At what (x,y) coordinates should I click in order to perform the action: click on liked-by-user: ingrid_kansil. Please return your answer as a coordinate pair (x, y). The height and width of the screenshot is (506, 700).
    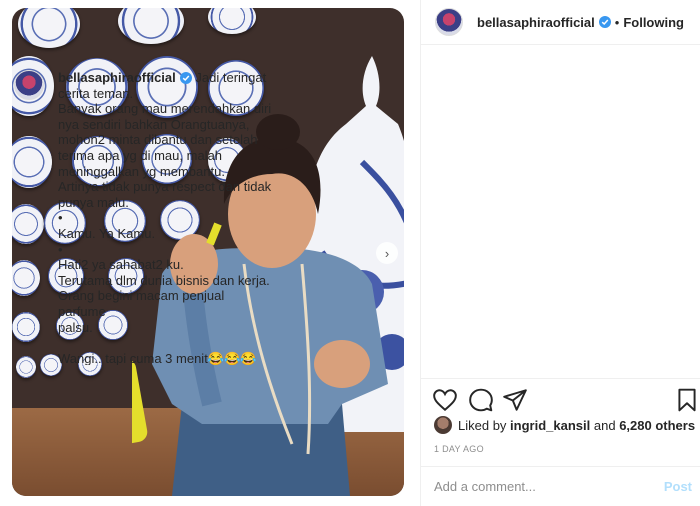
    Looking at the image, I should click on (550, 425).